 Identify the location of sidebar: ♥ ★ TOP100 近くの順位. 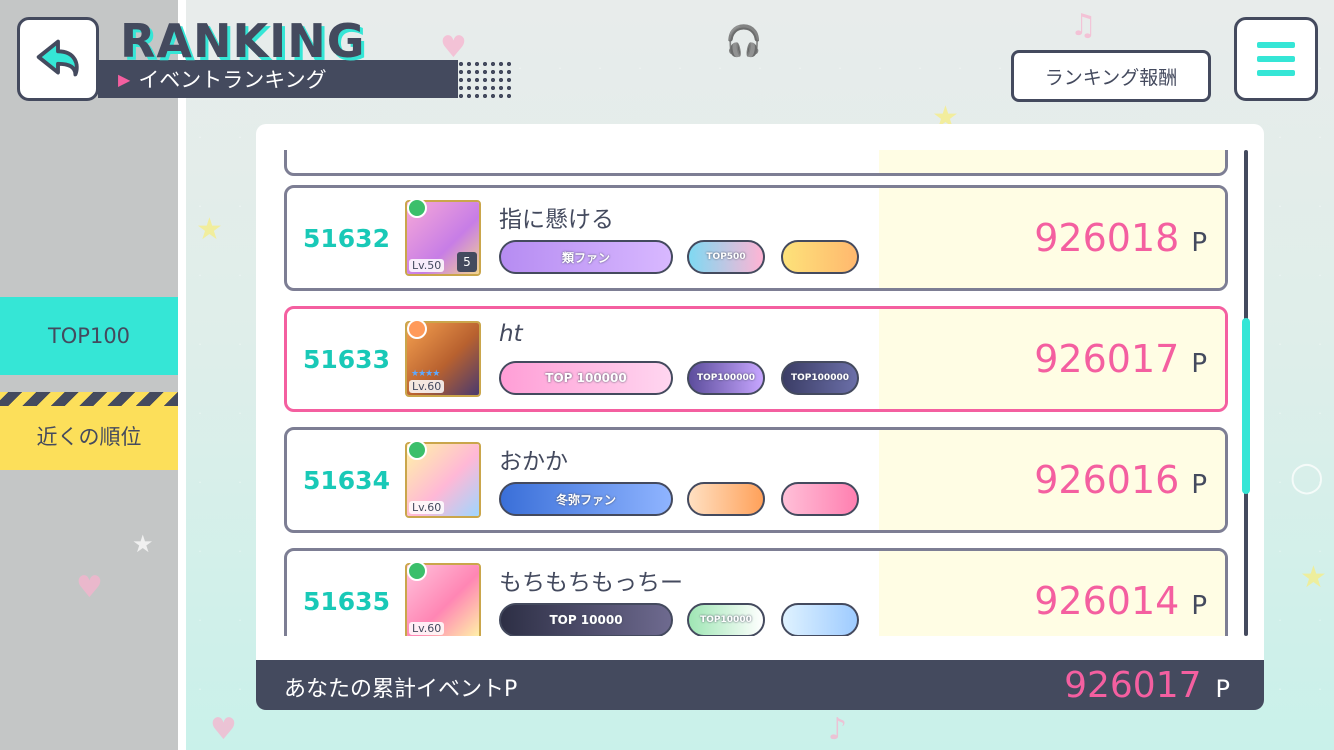
(89, 375).